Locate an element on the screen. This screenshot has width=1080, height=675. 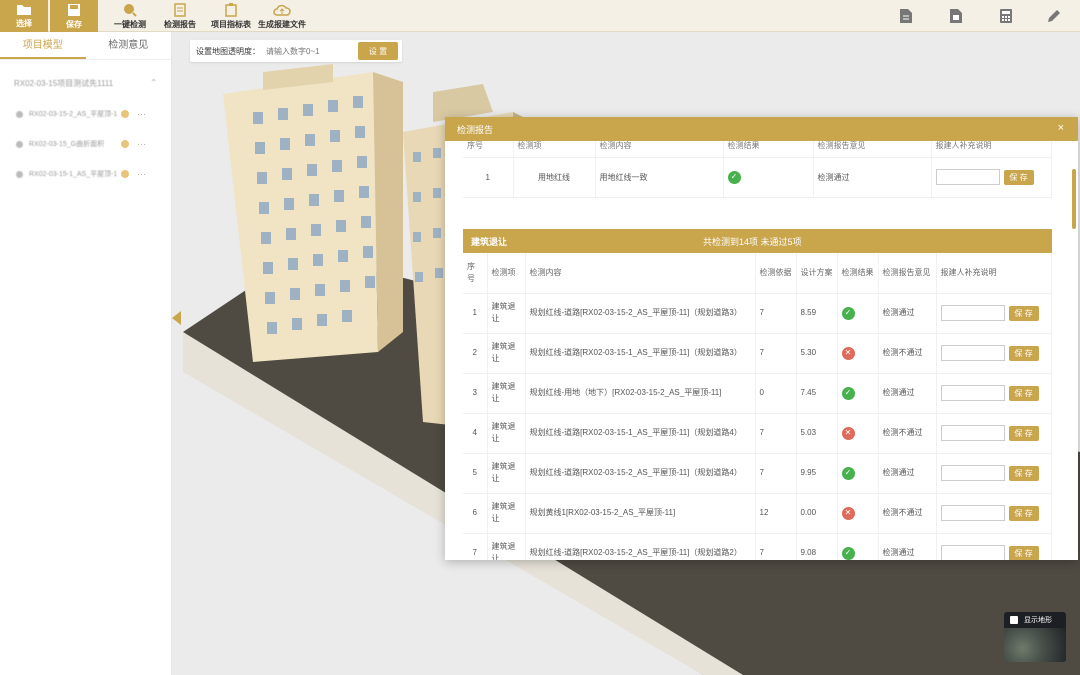
calculator-button is located at coordinates (1006, 16).